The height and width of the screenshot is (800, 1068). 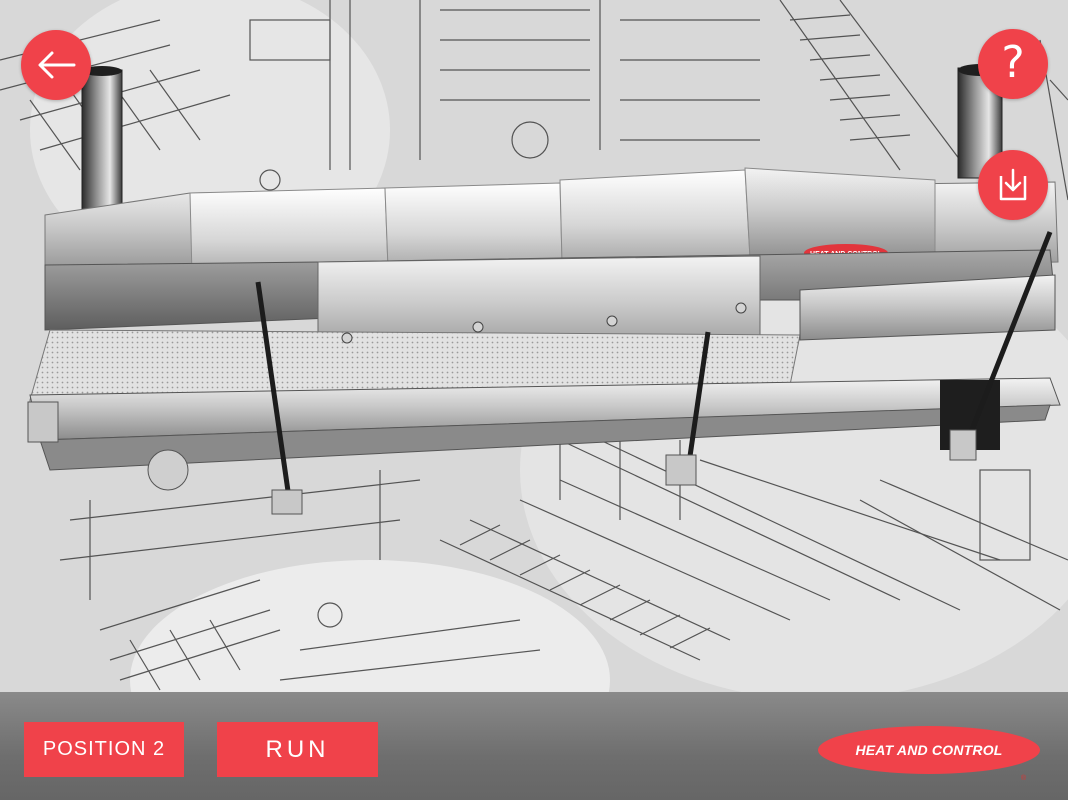 I want to click on position-button-label: POSITION 2, so click(x=104, y=749).